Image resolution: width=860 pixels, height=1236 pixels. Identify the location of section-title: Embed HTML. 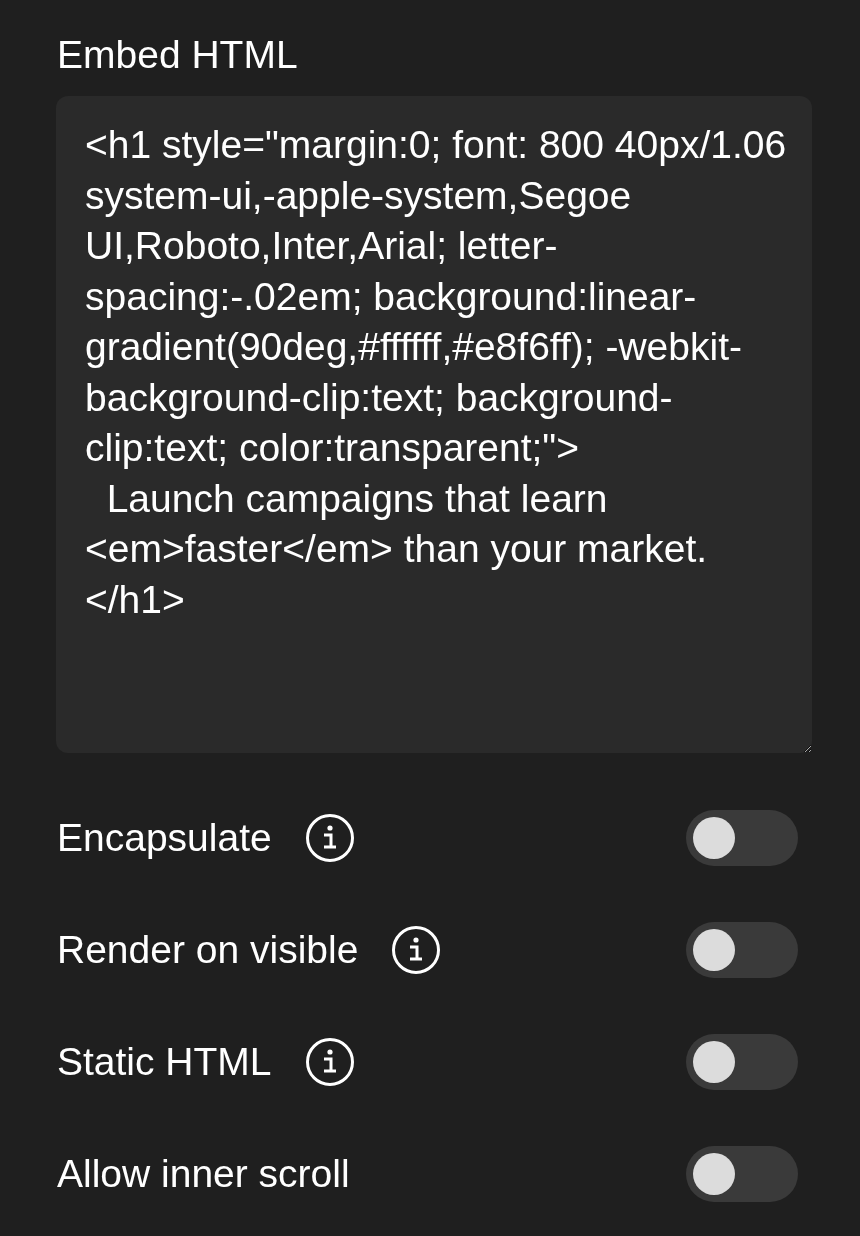
(178, 55).